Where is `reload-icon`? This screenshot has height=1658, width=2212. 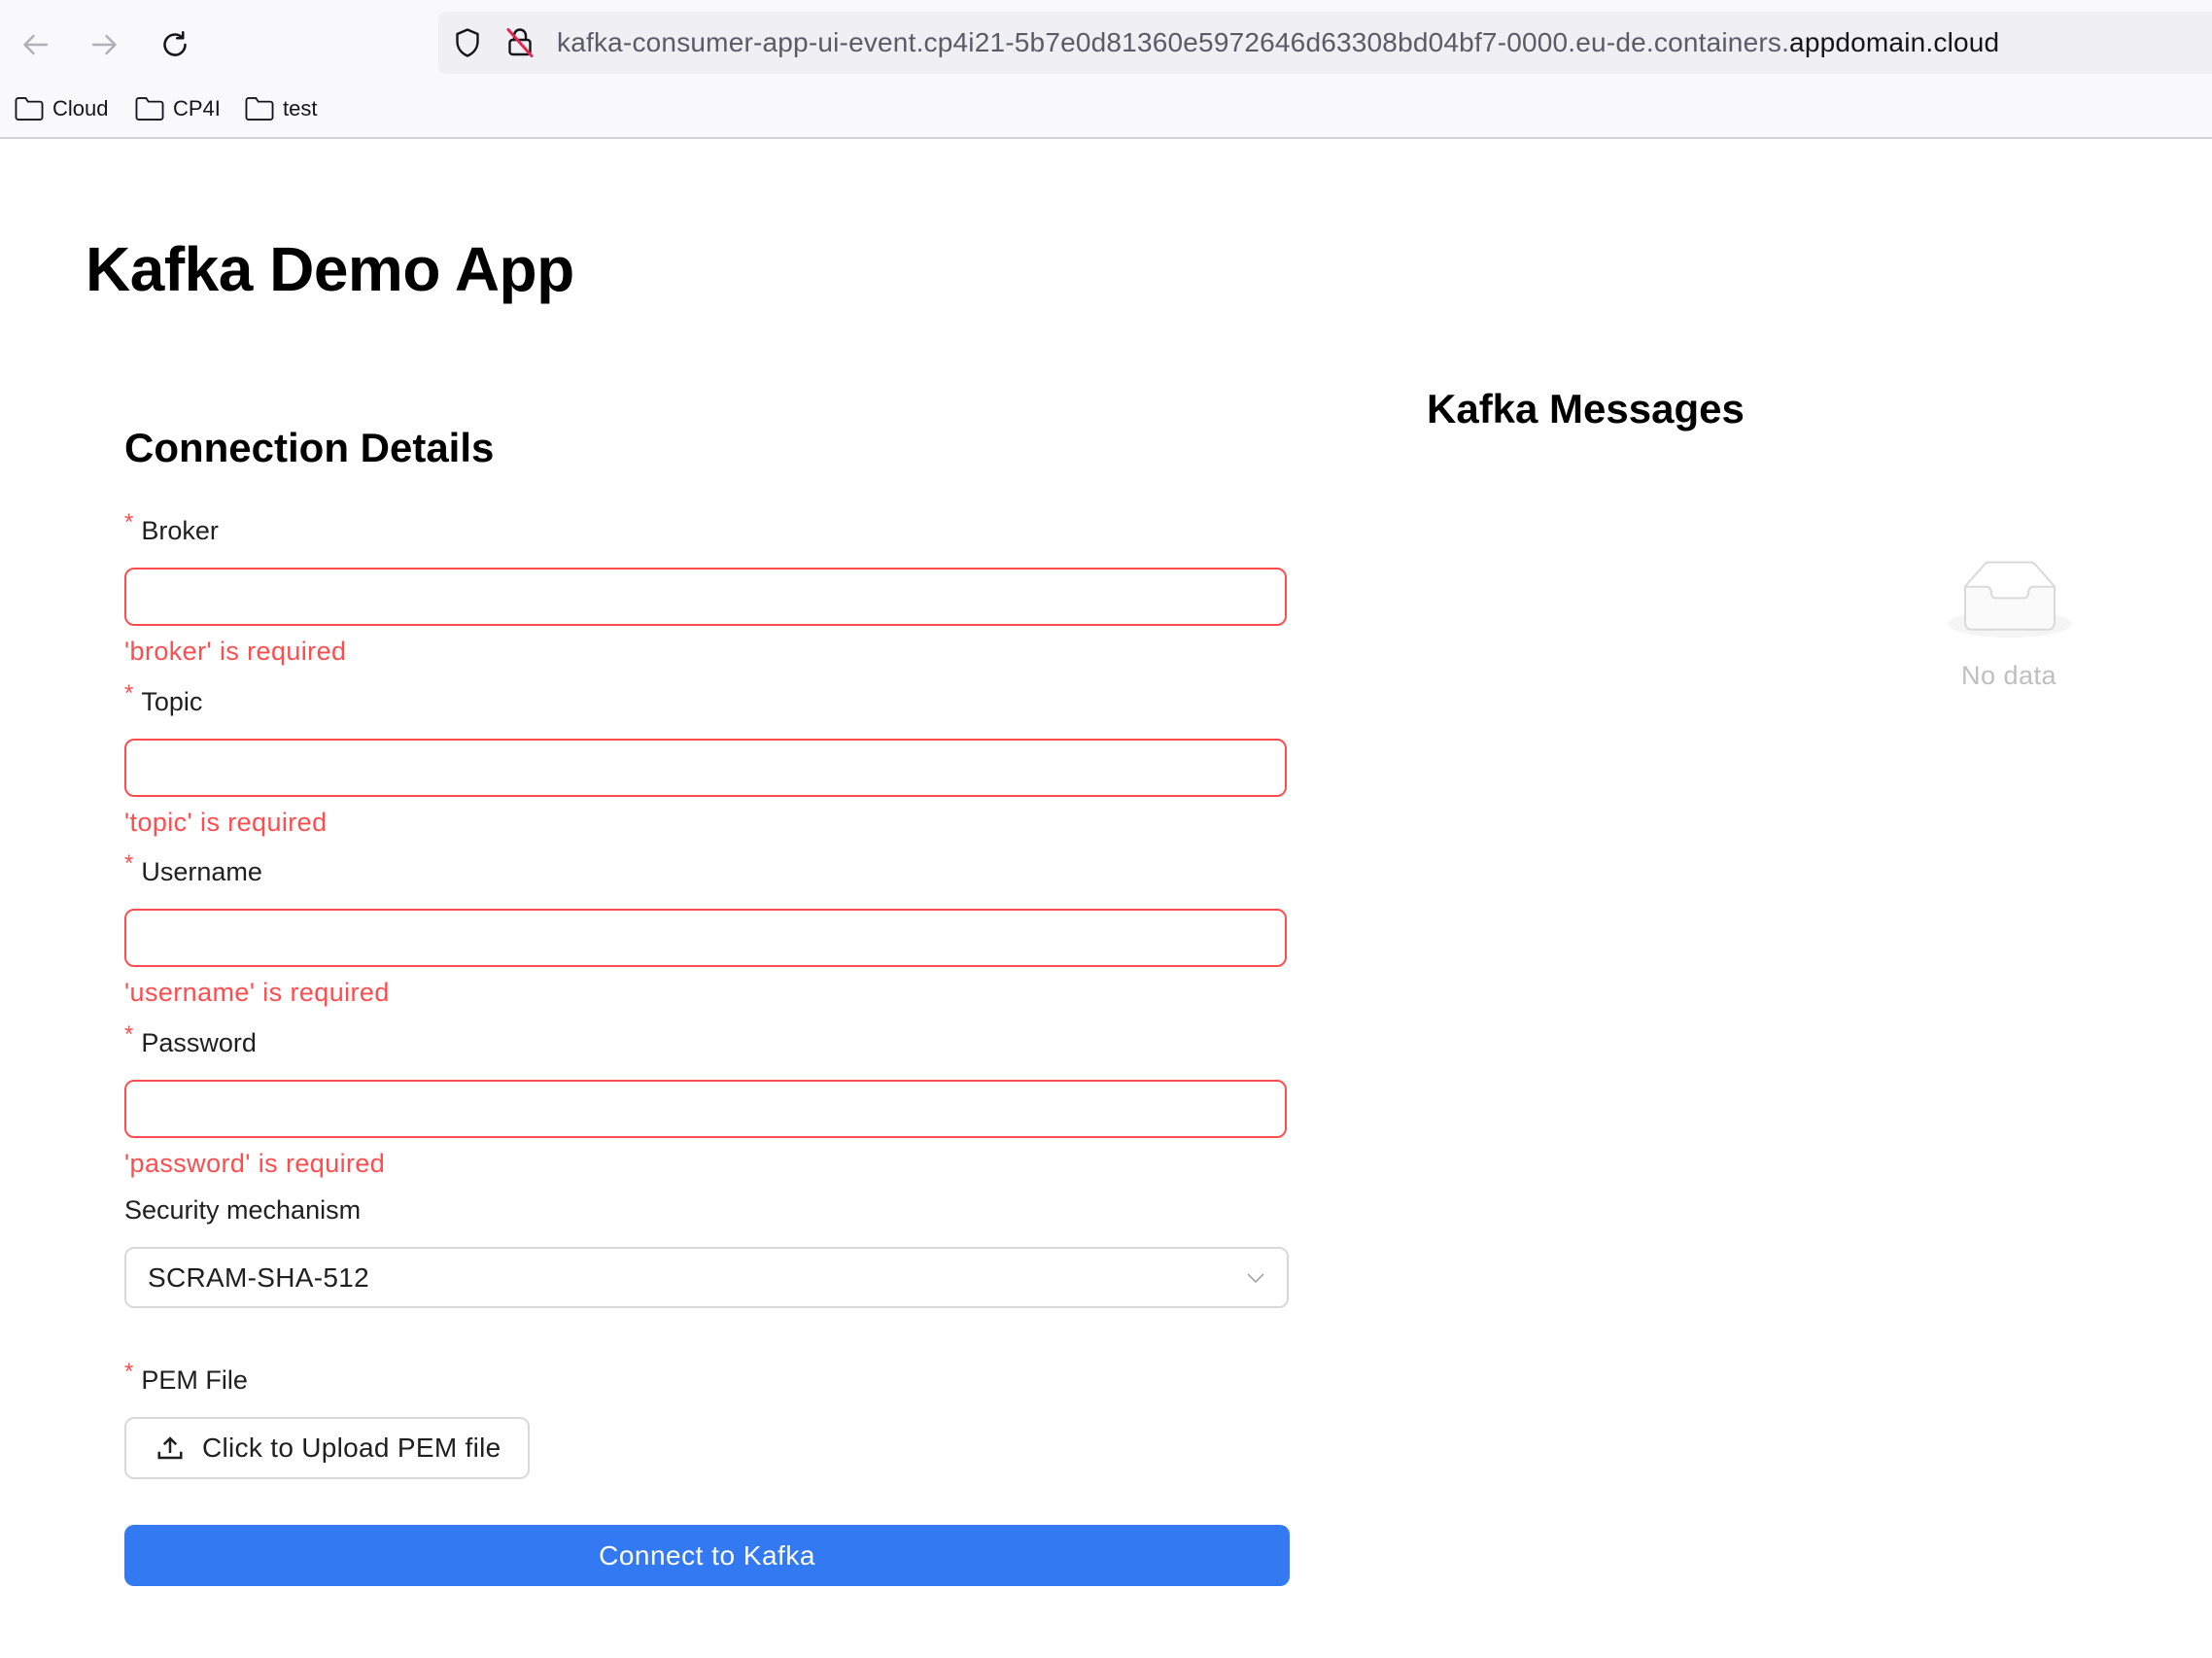
reload-icon is located at coordinates (175, 43).